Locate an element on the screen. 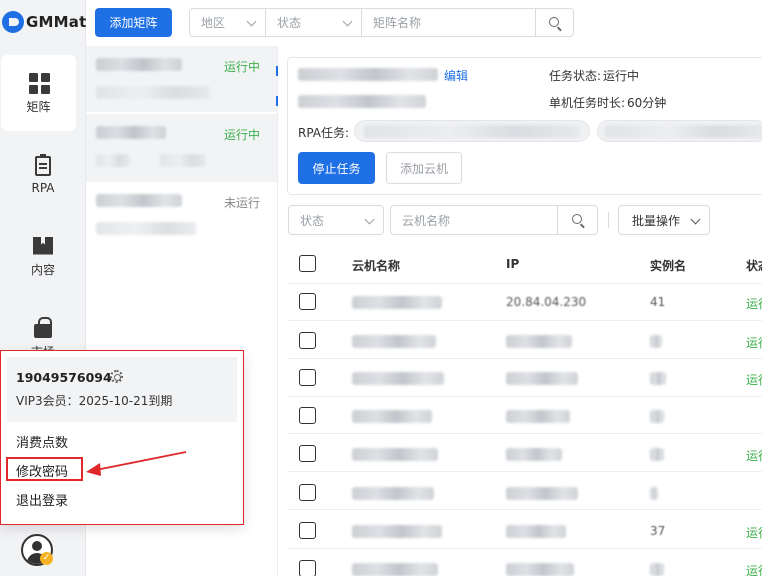 This screenshot has width=762, height=576. bag-icon-wrap is located at coordinates (43, 327).